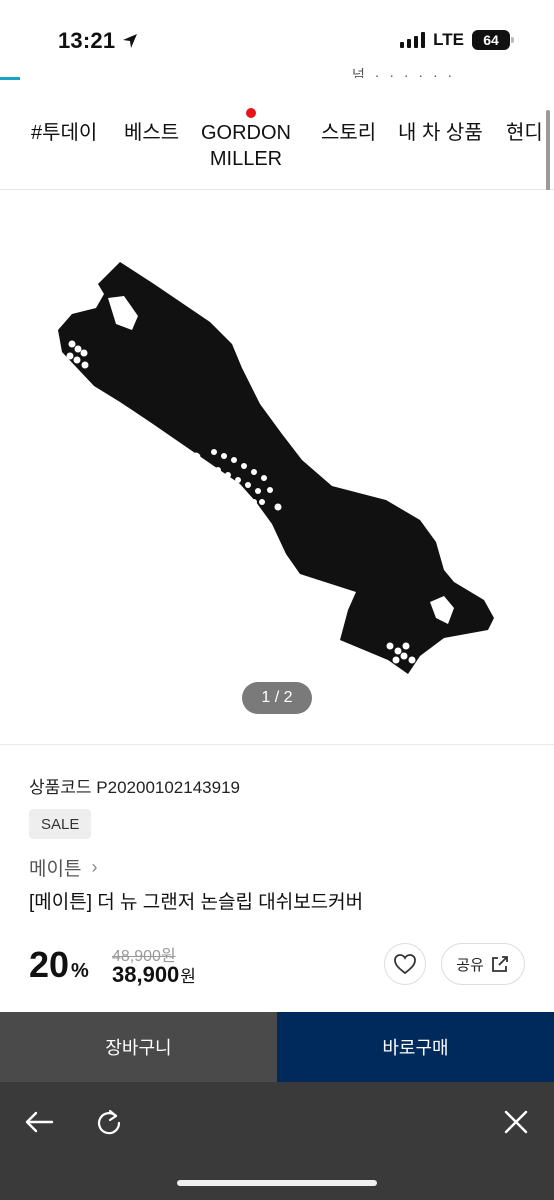 The width and height of the screenshot is (554, 1200). I want to click on discount-unit: %, so click(80, 971).